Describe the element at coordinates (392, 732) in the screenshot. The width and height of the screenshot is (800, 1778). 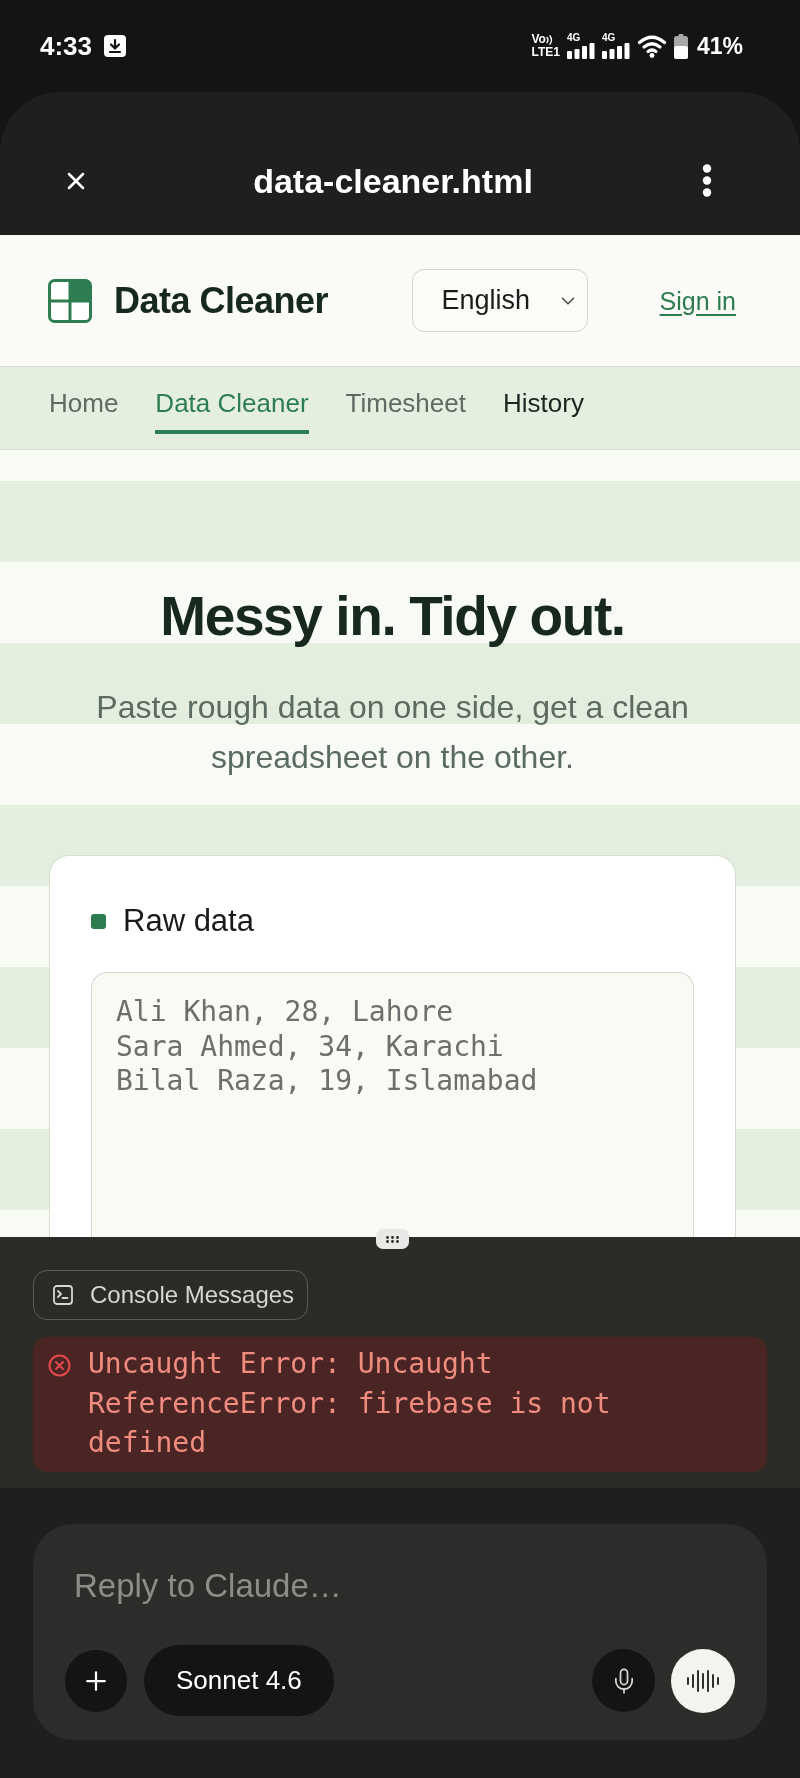
I see `hero-subtitle: Paste rough data on one side, get a clean spreadsheet on the other.` at that location.